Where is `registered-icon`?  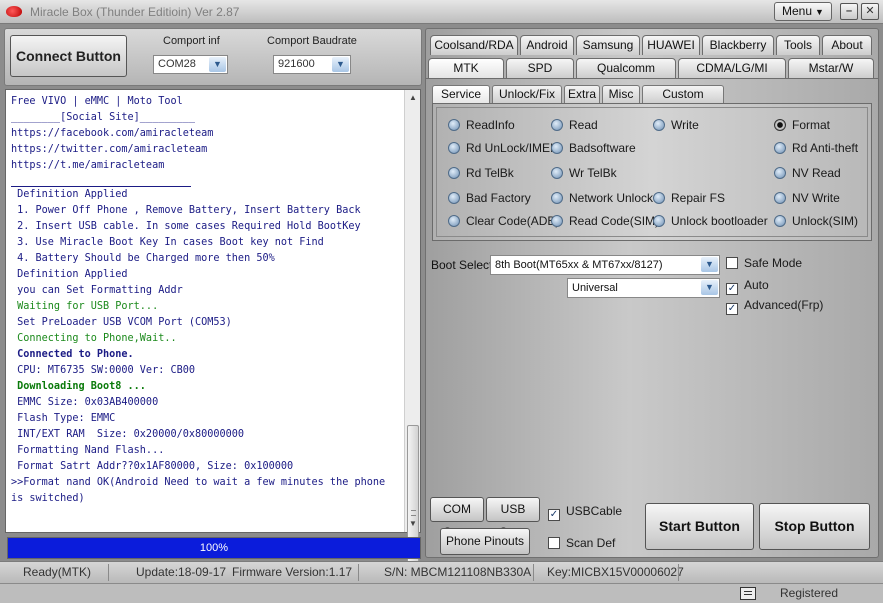
registered-icon is located at coordinates (748, 593).